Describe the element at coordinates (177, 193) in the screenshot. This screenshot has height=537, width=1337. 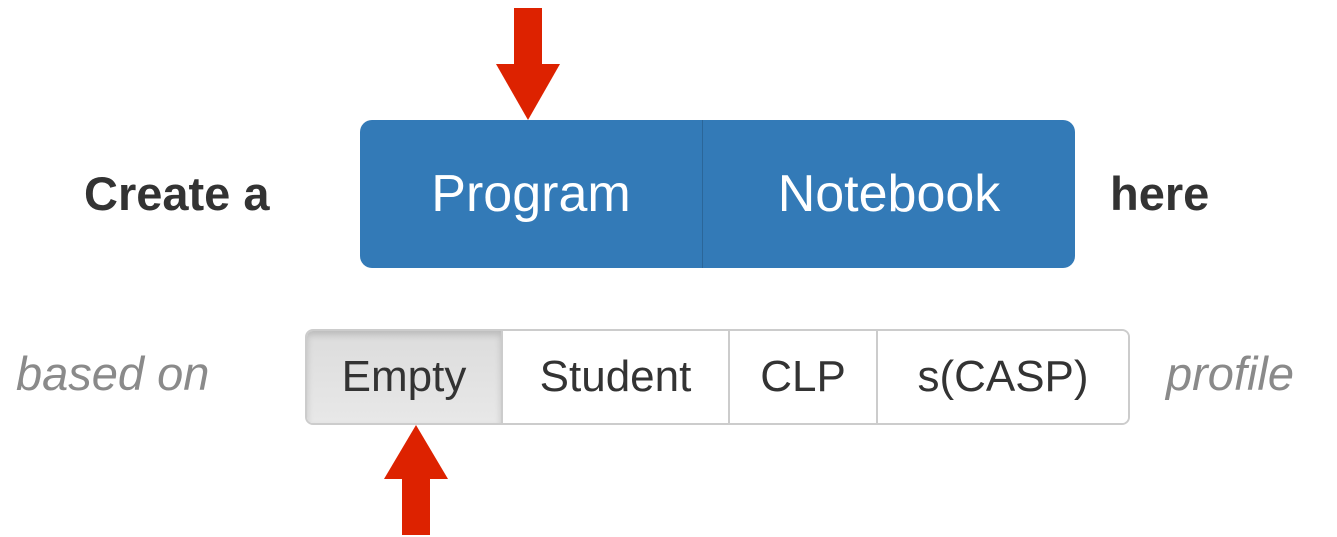
I see `create-label: Create a` at that location.